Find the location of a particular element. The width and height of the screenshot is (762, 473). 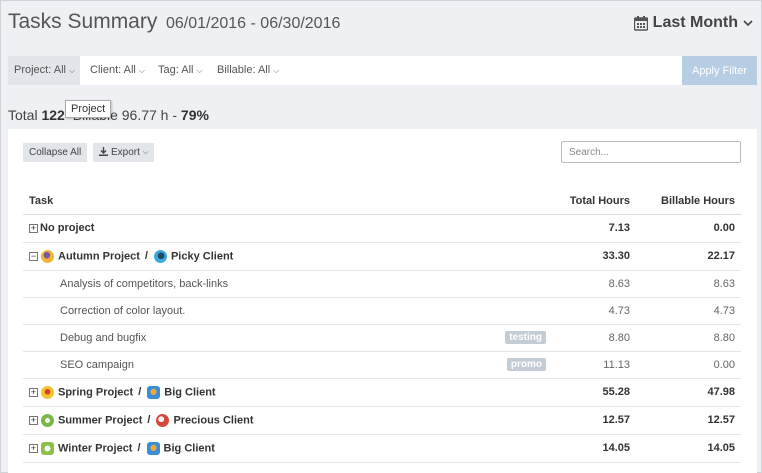

total-hours: 4.73 is located at coordinates (591, 311).